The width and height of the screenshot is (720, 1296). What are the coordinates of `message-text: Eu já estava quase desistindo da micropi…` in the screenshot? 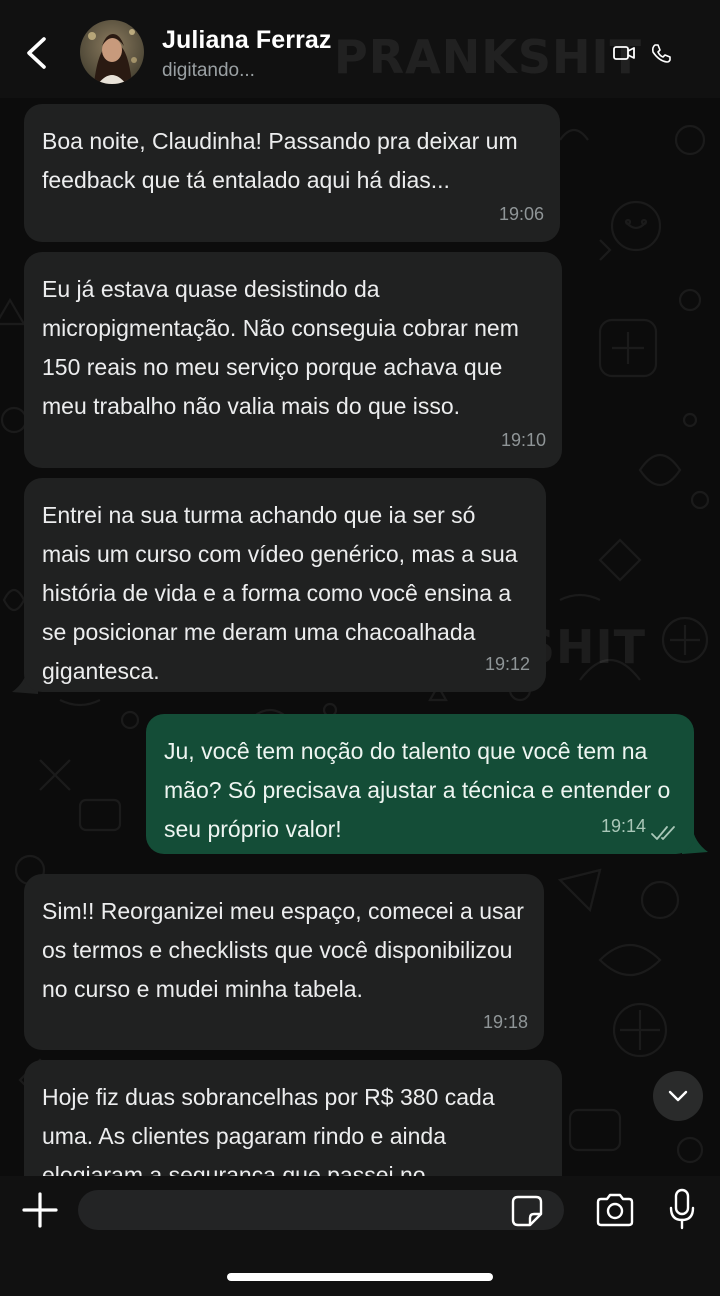 It's located at (280, 347).